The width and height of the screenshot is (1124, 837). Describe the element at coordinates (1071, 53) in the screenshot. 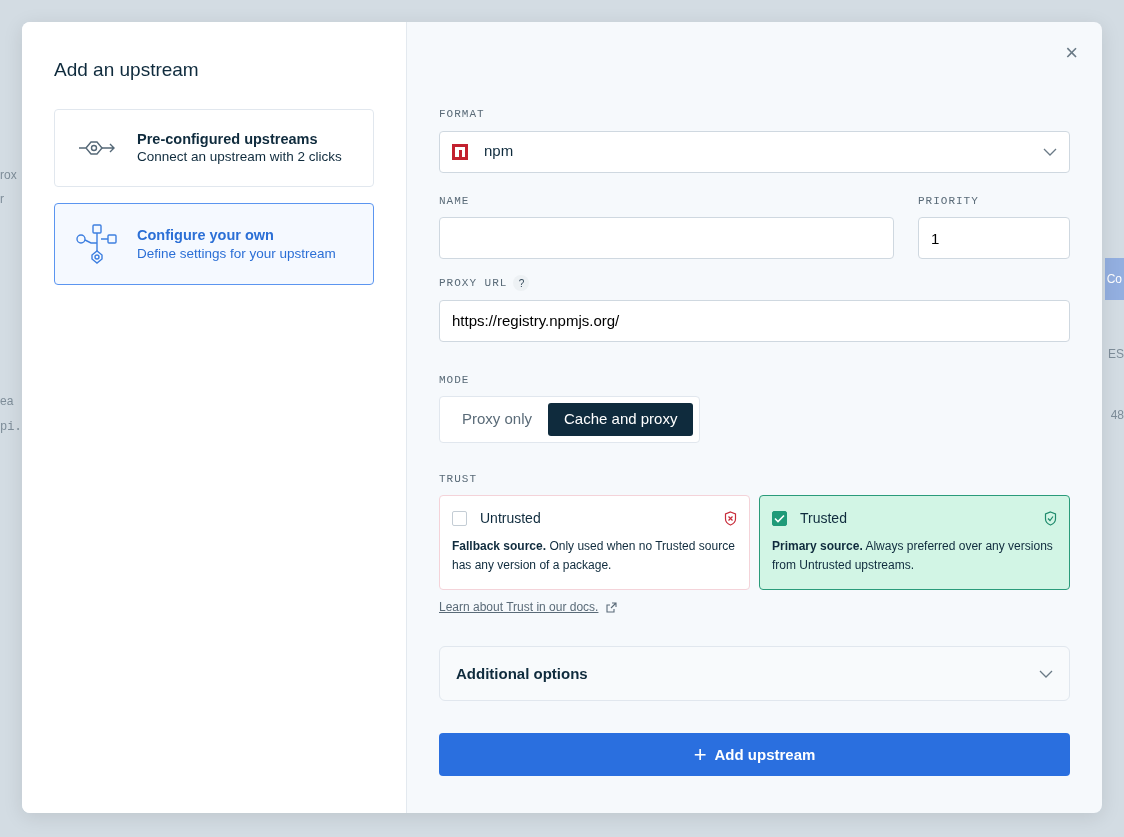

I see `close-button: ×` at that location.